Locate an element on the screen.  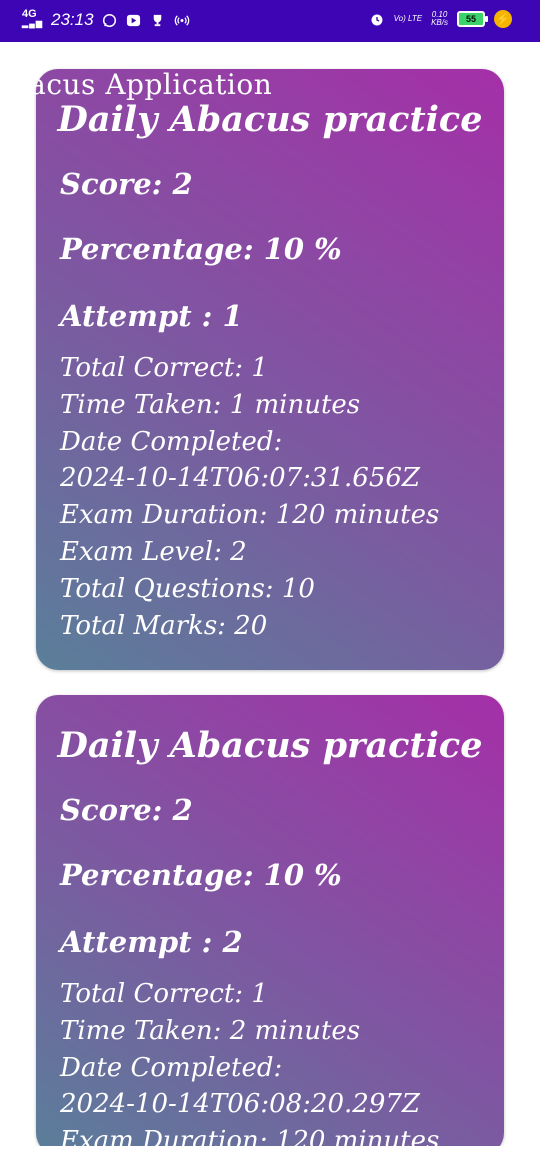
lte-indicator: Vo) LTE is located at coordinates (408, 18).